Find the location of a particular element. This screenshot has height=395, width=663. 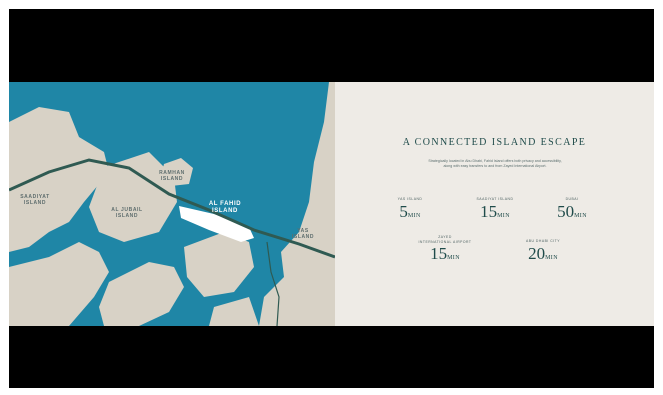

map-label-ramhan: RAMHAN ISLAND is located at coordinates (172, 176).